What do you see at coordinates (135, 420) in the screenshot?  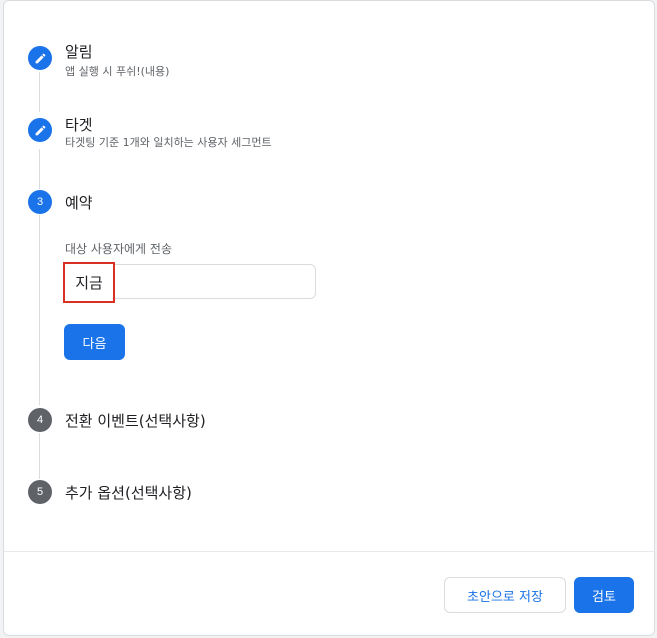 I see `step-4-title: 전환 이벤트(선택사항)` at bounding box center [135, 420].